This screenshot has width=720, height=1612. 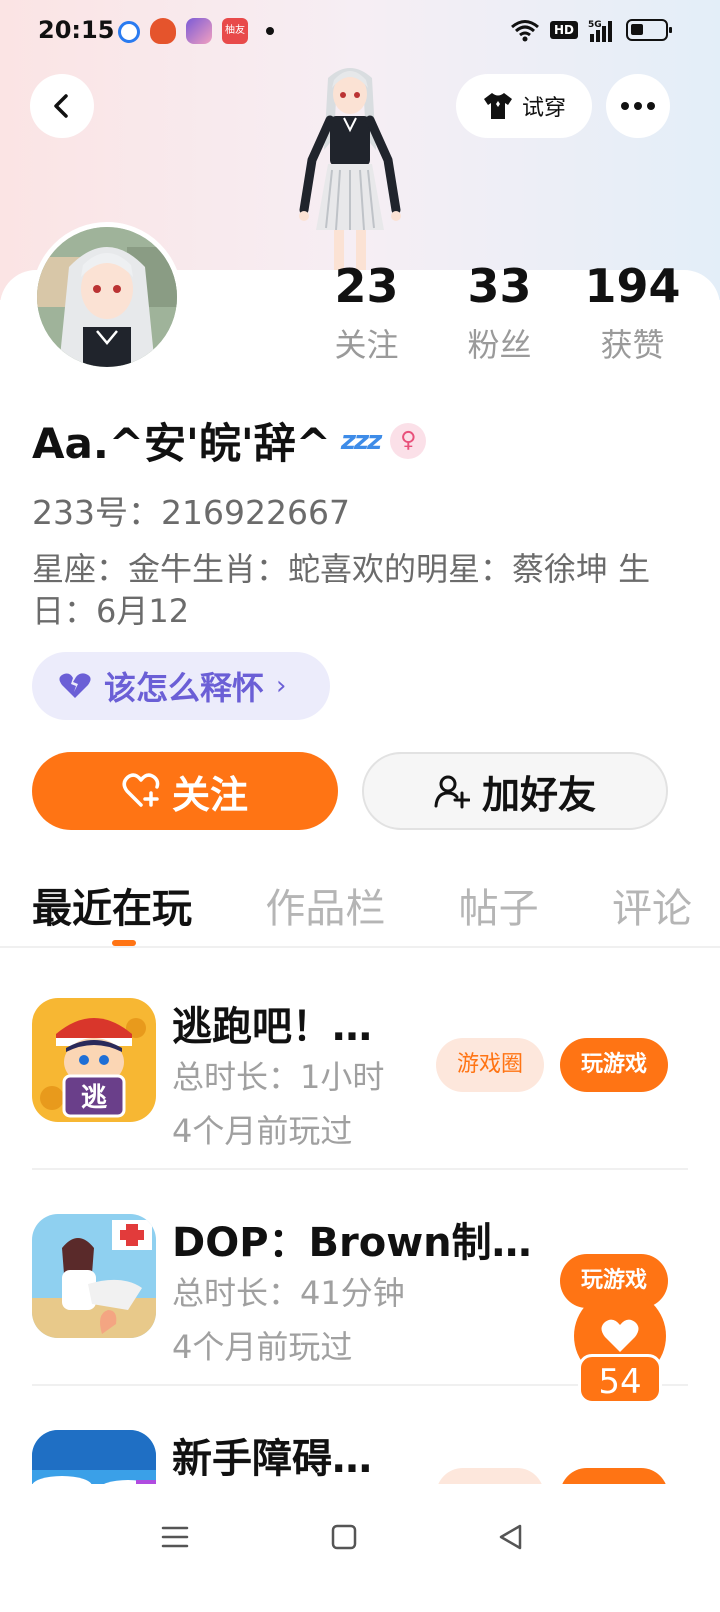 What do you see at coordinates (141, 790) in the screenshot?
I see `heart-plus-icon` at bounding box center [141, 790].